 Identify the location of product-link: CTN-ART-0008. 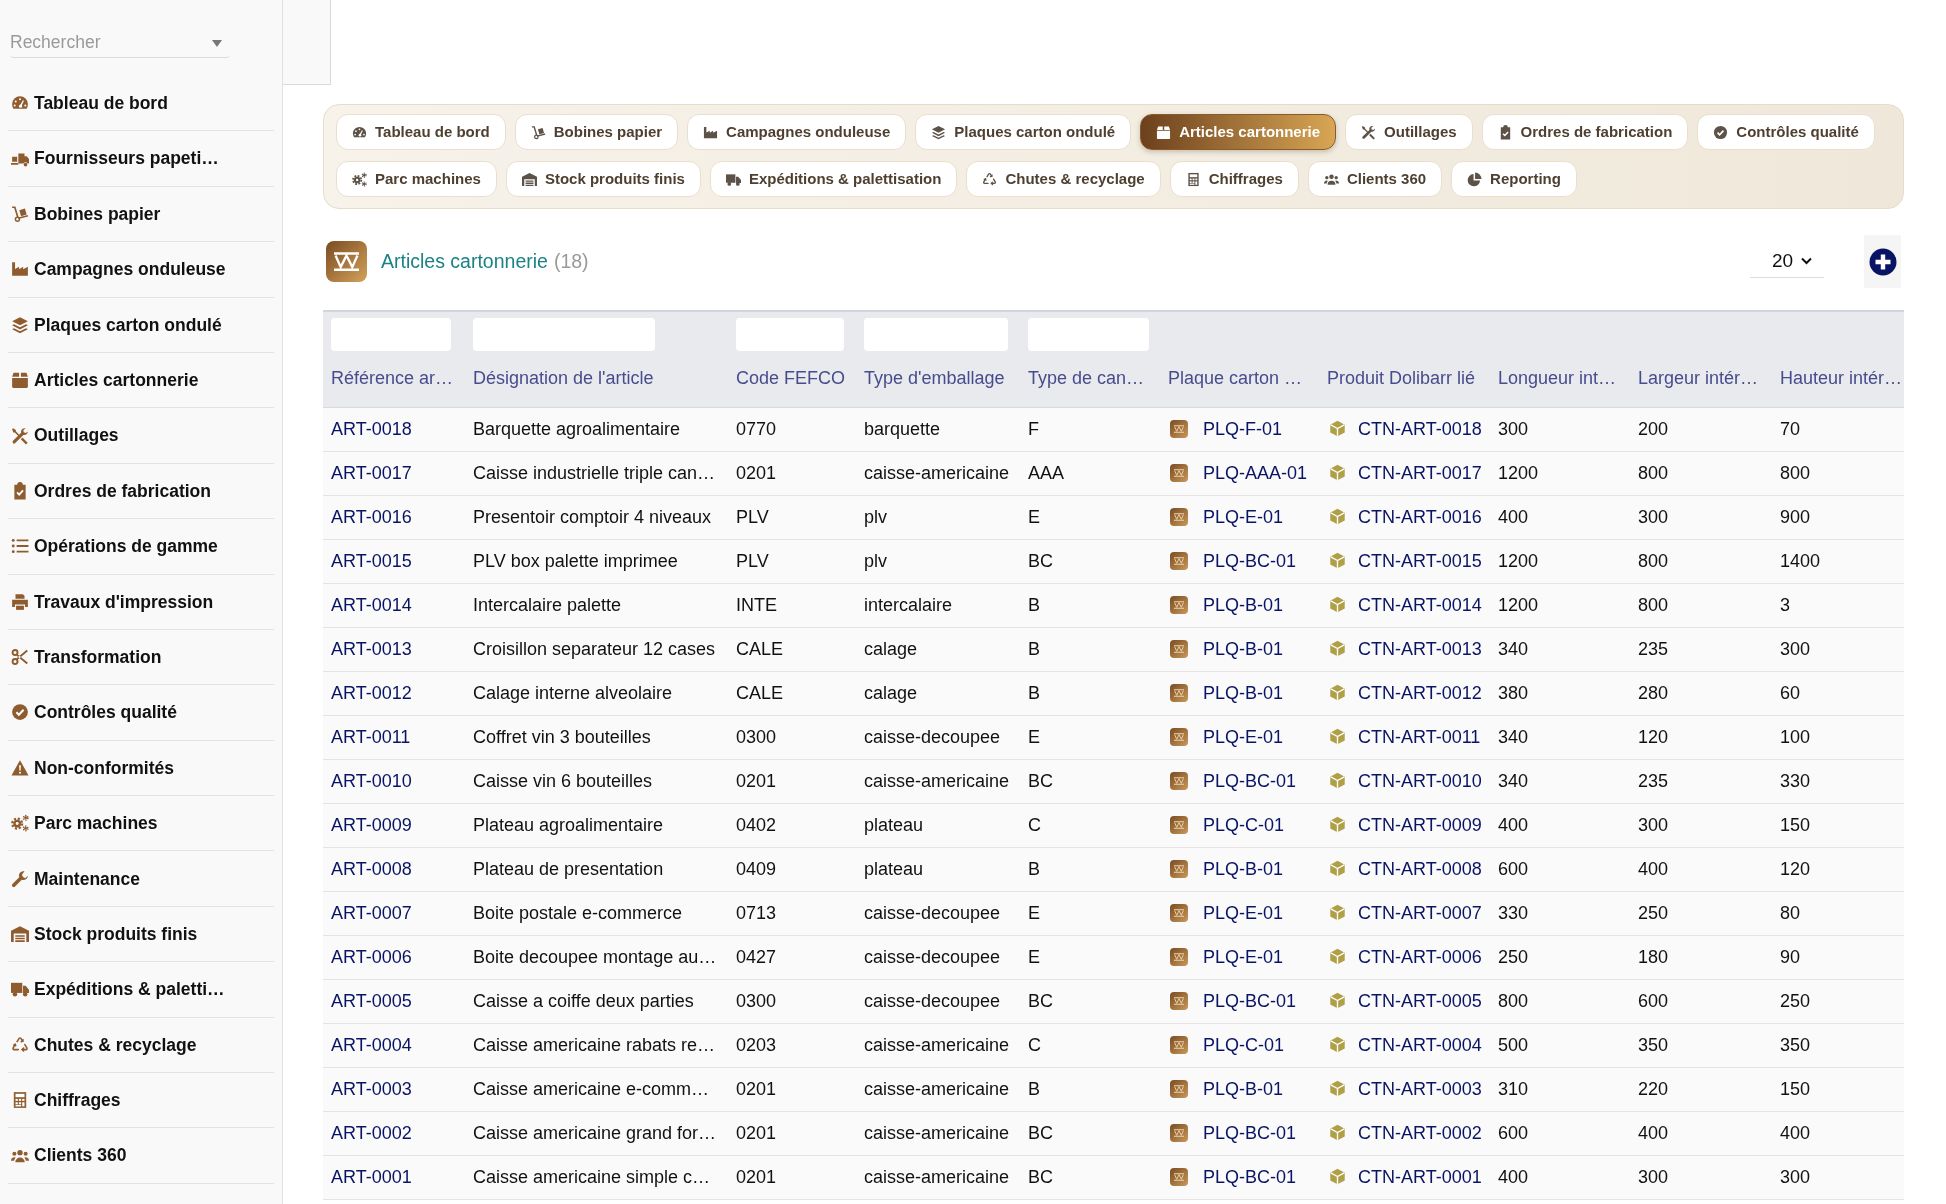
(1420, 868).